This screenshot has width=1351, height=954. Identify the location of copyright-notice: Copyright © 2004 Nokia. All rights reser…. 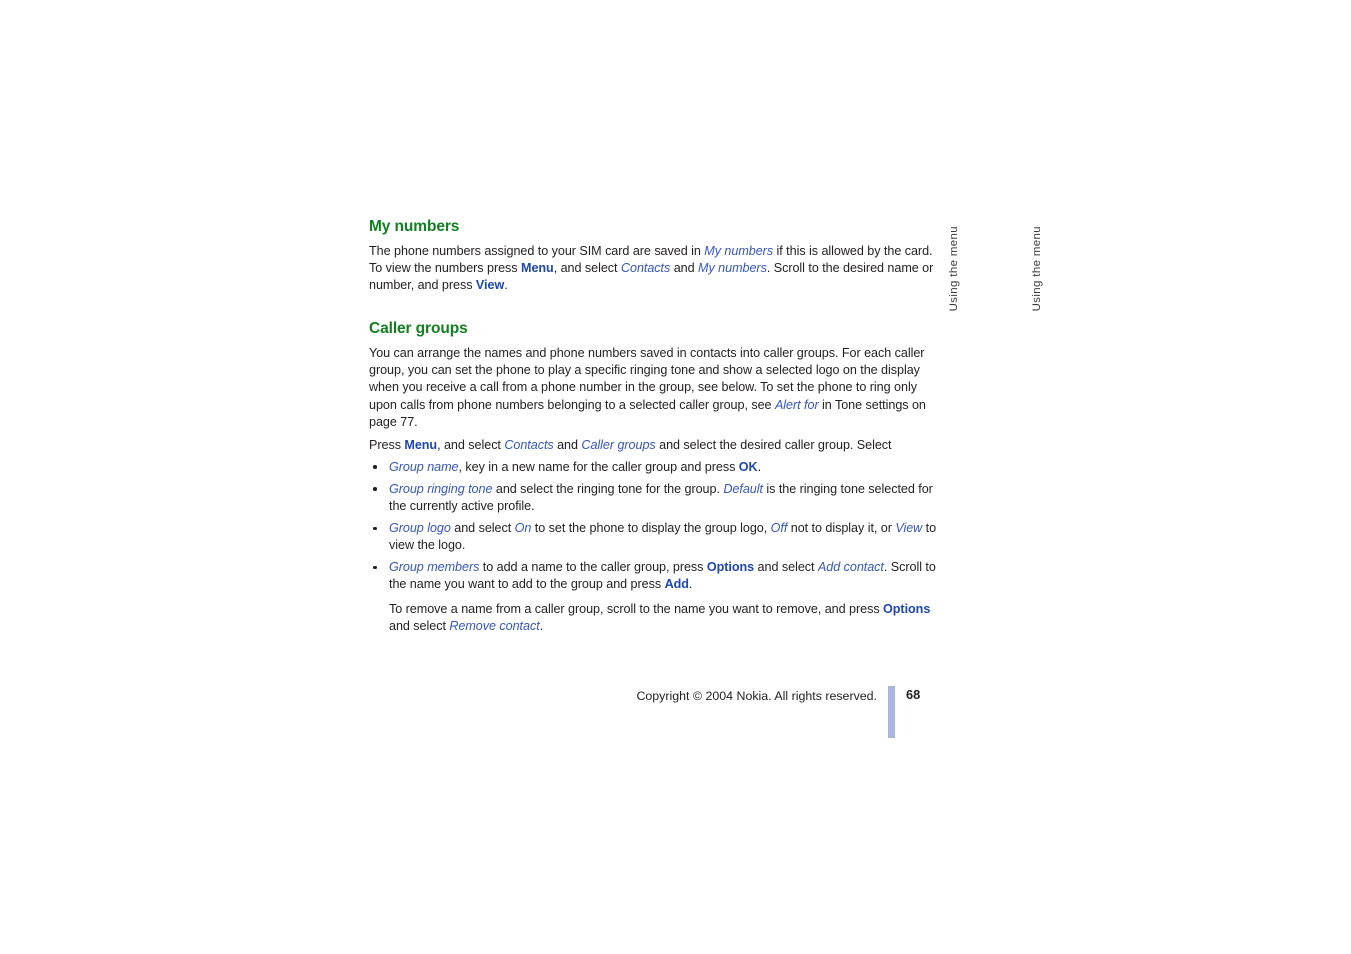
(756, 696).